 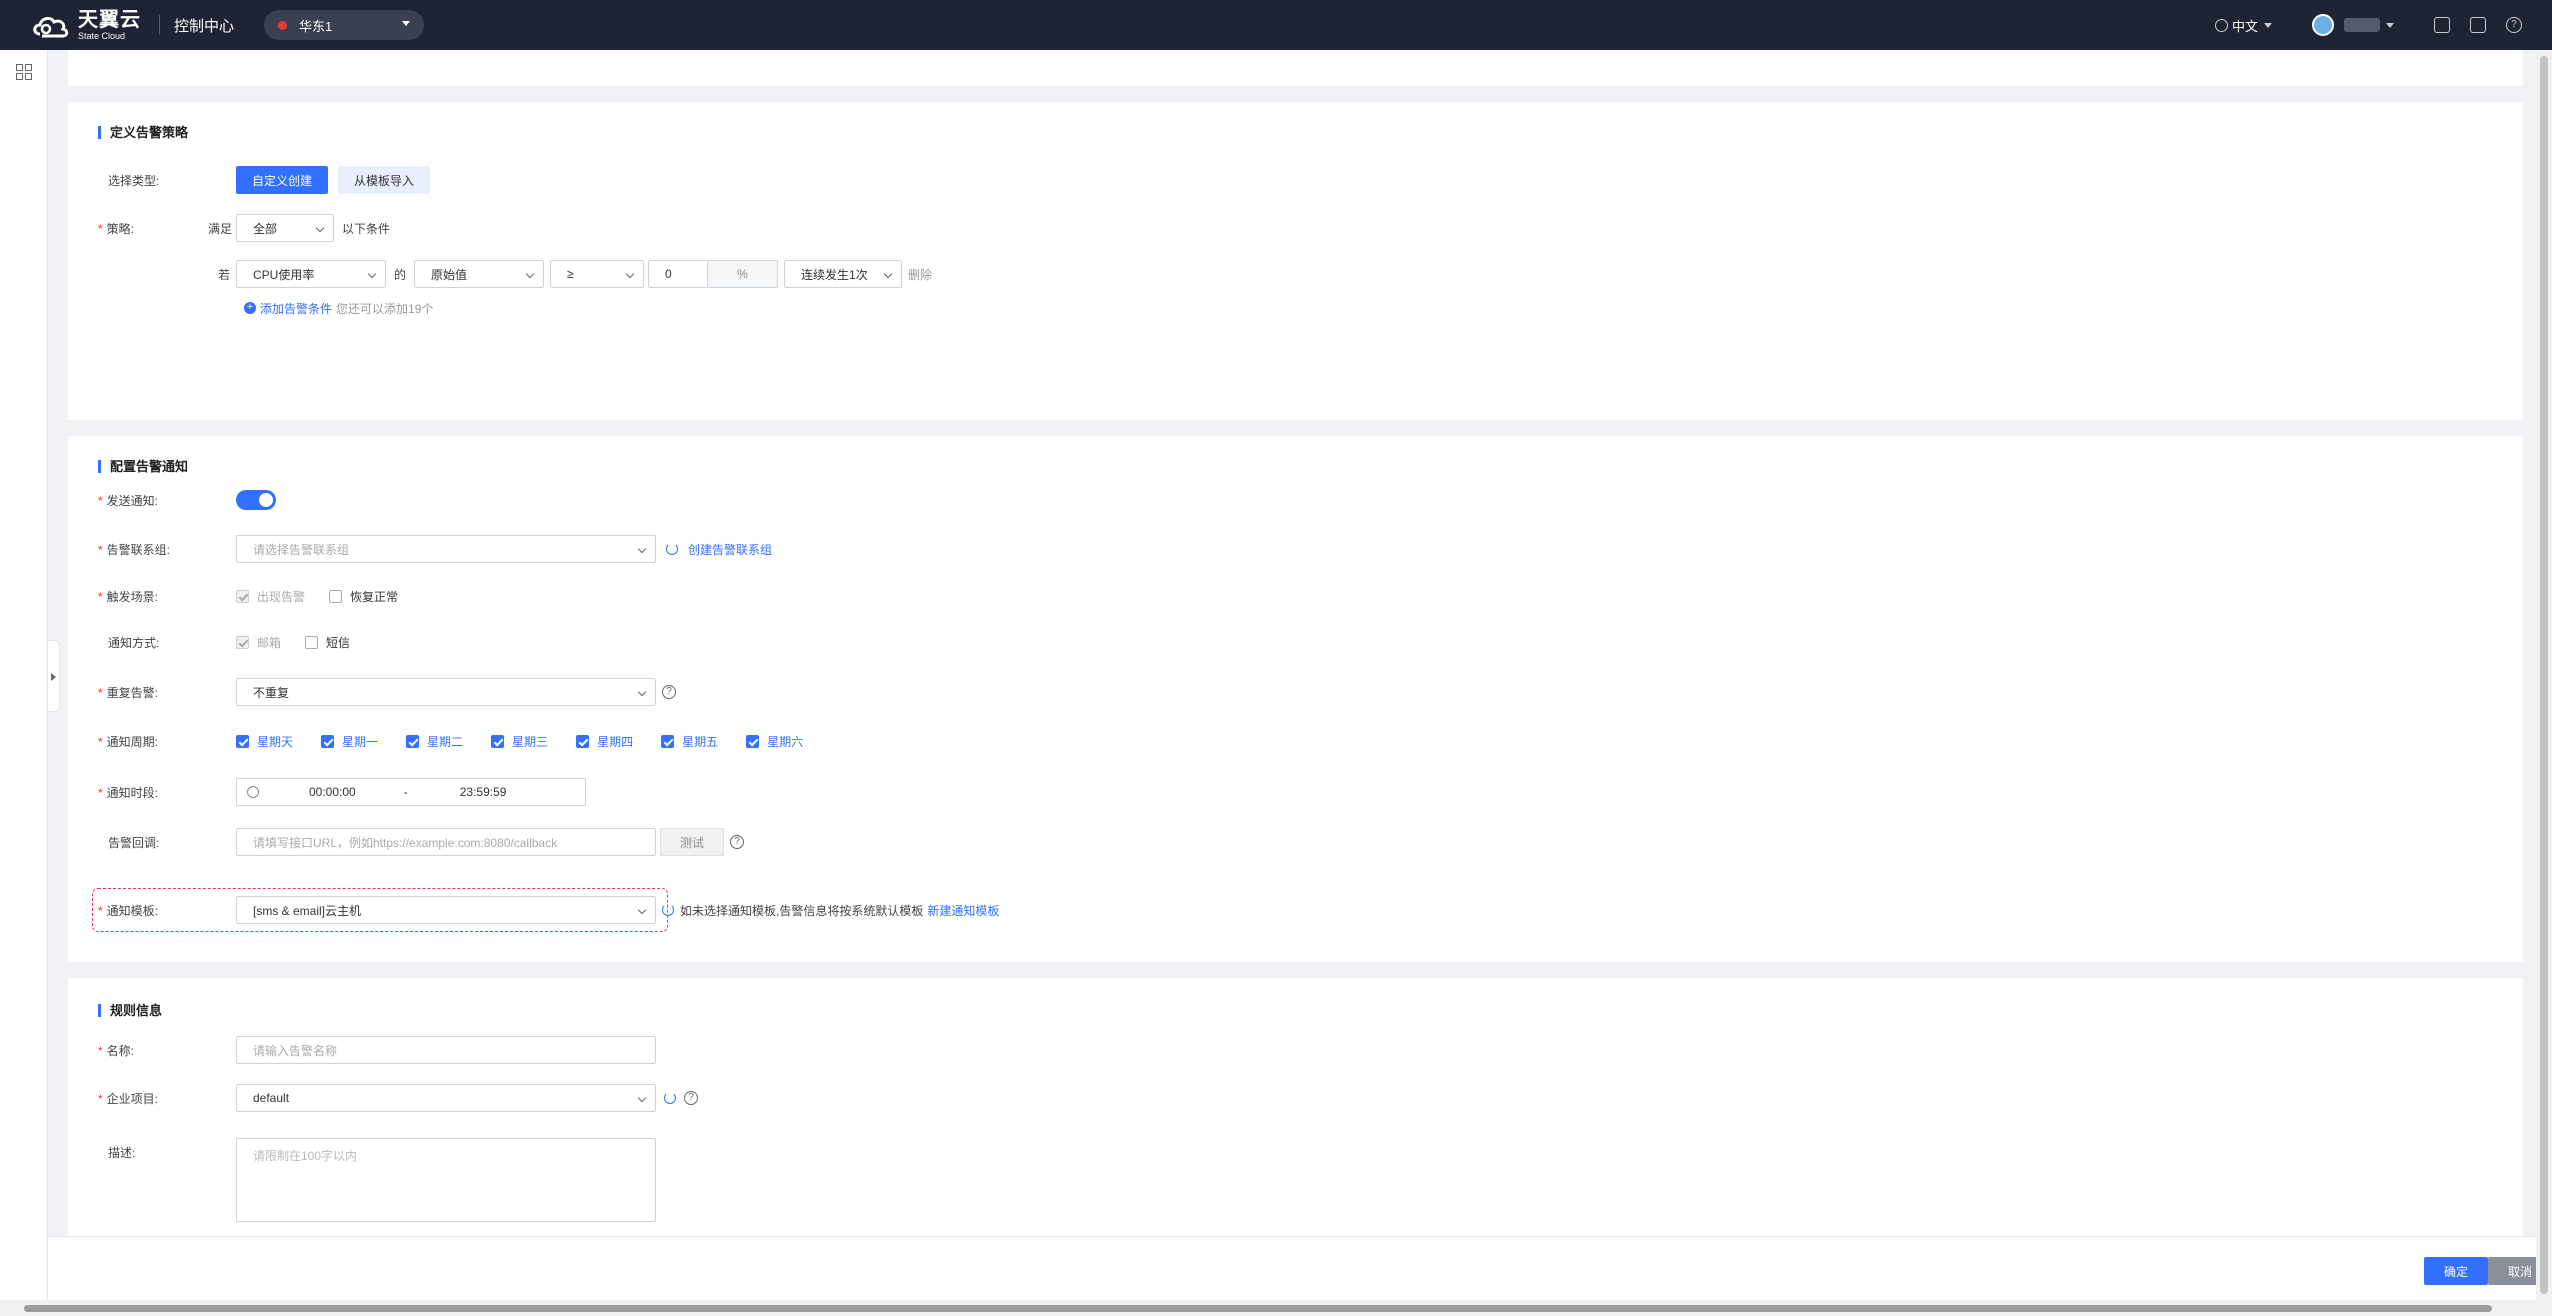 I want to click on message-icon, so click(x=2442, y=25).